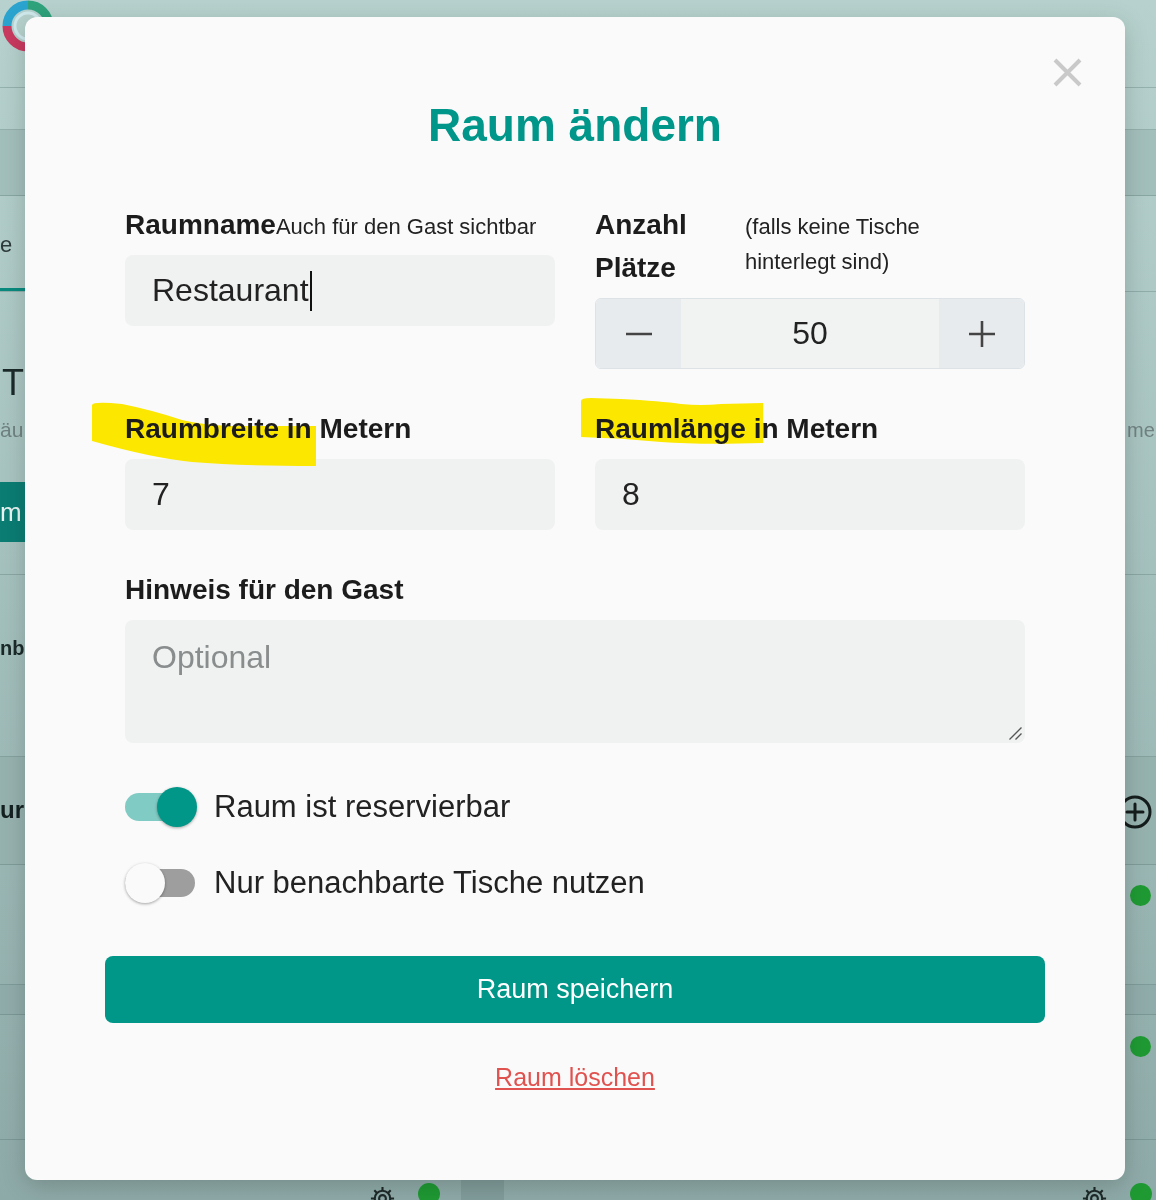 This screenshot has height=1200, width=1156. What do you see at coordinates (641, 246) in the screenshot?
I see `field-label: Anzahl Plätze` at bounding box center [641, 246].